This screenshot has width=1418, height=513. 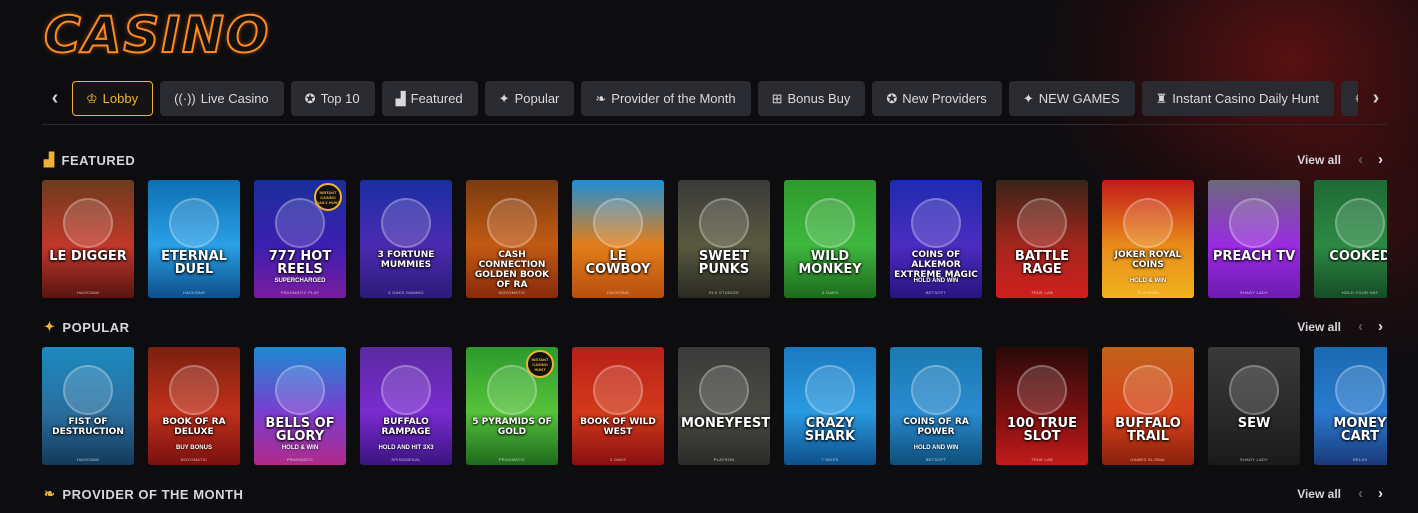 What do you see at coordinates (830, 430) in the screenshot?
I see `game-title: CRAZY SHARK` at bounding box center [830, 430].